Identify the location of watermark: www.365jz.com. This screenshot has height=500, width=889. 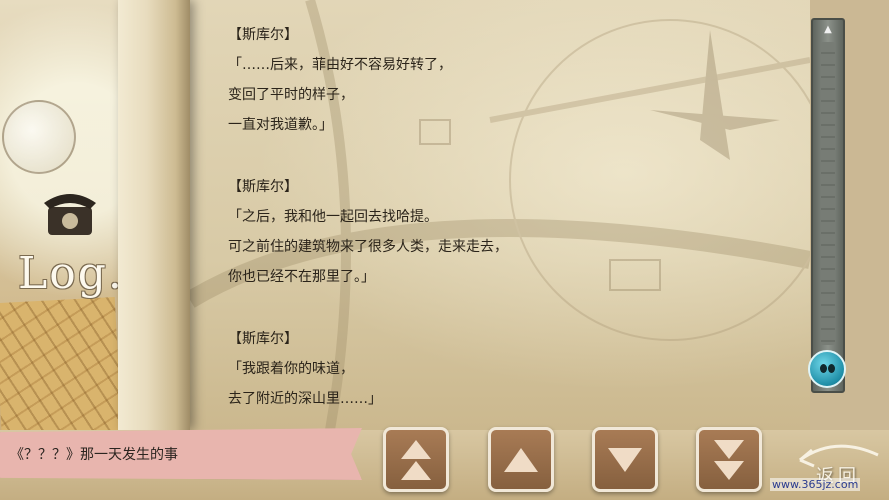
(815, 484).